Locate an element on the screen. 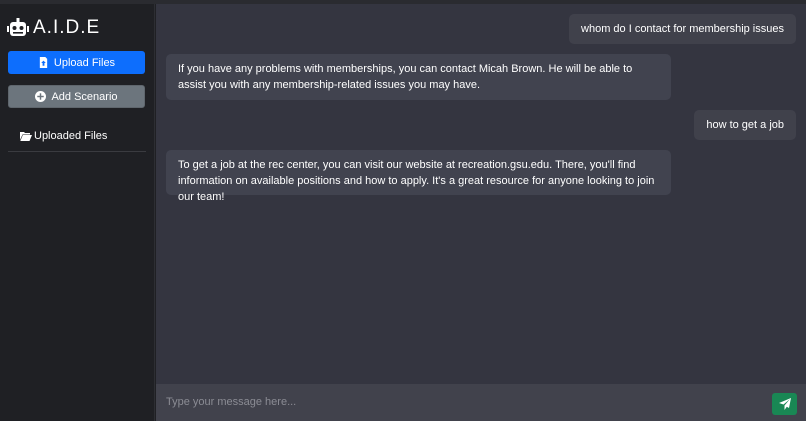 This screenshot has width=806, height=421. app-title: A.I.D.E is located at coordinates (67, 27).